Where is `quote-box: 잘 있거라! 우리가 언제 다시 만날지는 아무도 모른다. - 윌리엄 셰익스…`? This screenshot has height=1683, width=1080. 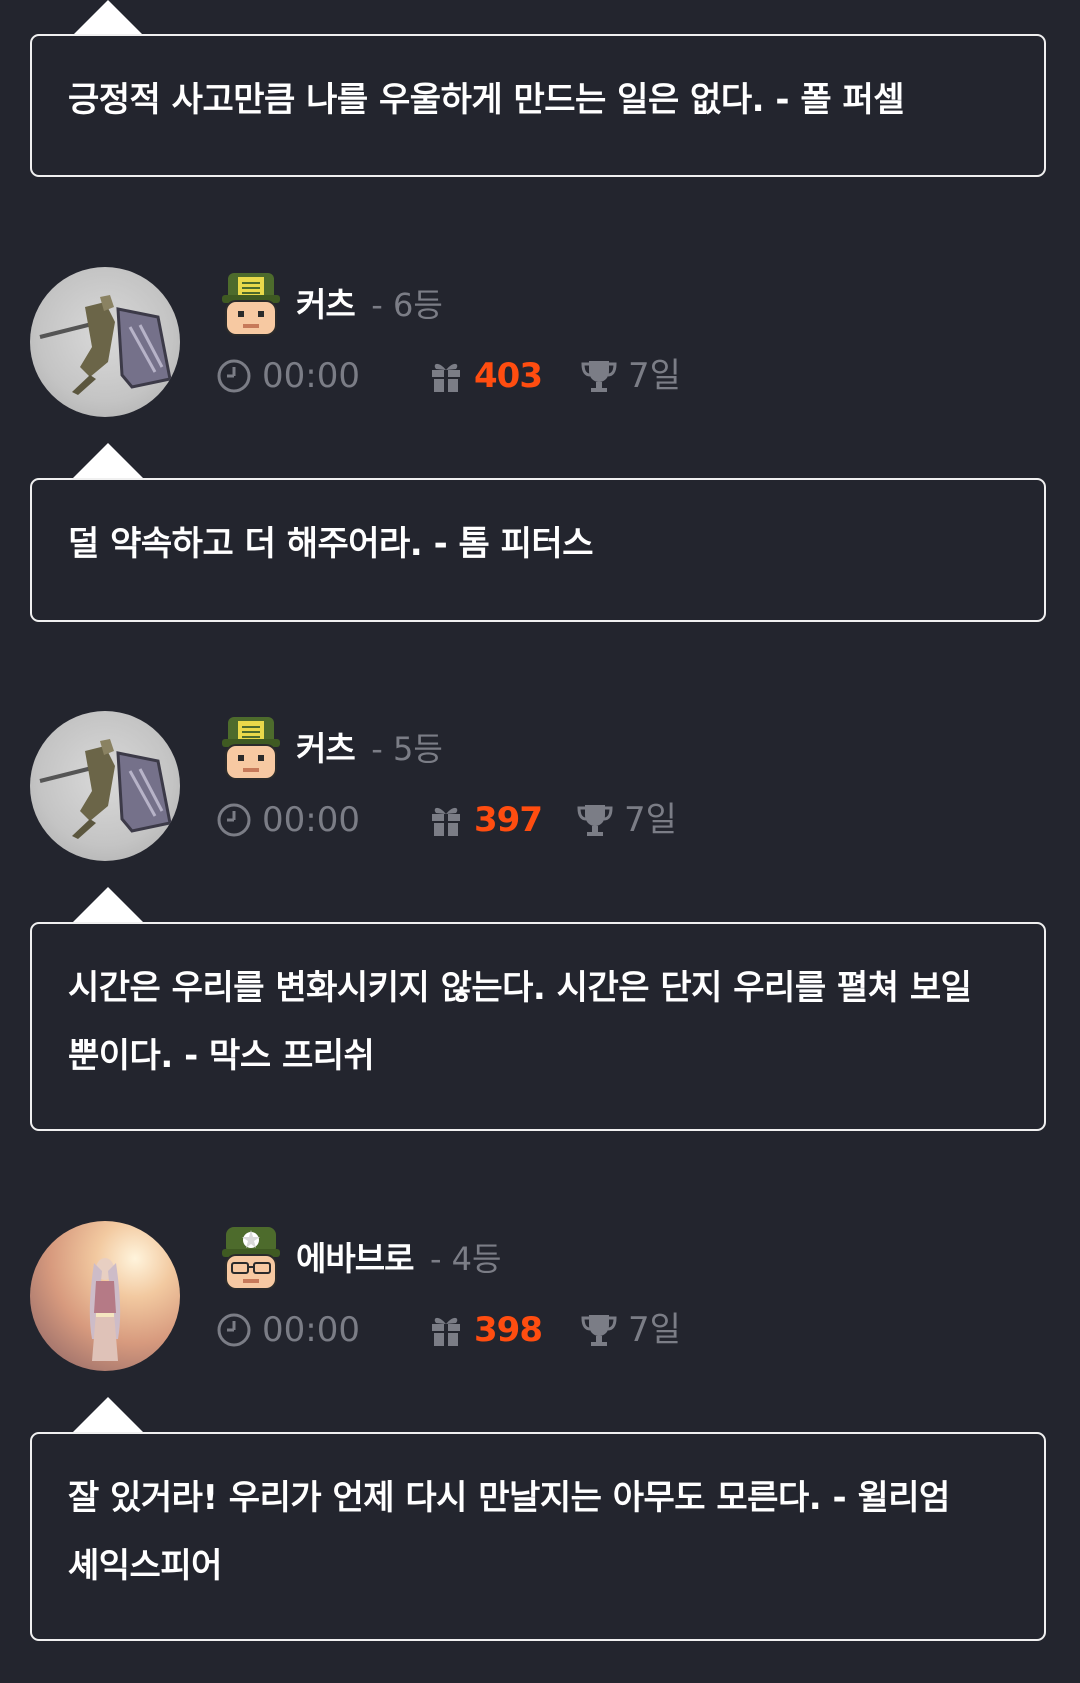
quote-box: 잘 있거라! 우리가 언제 다시 만날지는 아무도 모른다. - 윌리엄 셰익스… is located at coordinates (538, 1536).